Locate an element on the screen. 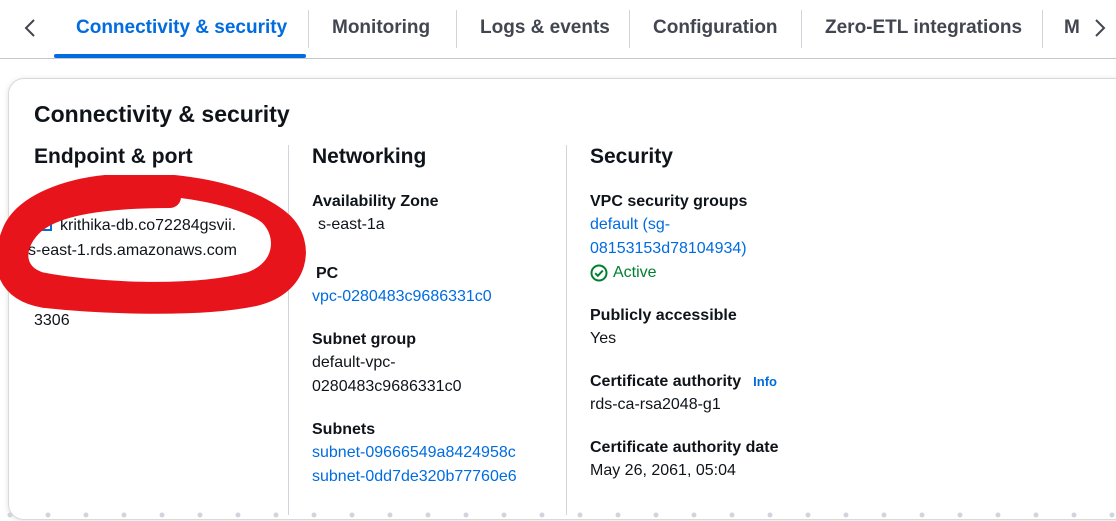  vpc-security-groups-label: VPC security groups is located at coordinates (669, 201).